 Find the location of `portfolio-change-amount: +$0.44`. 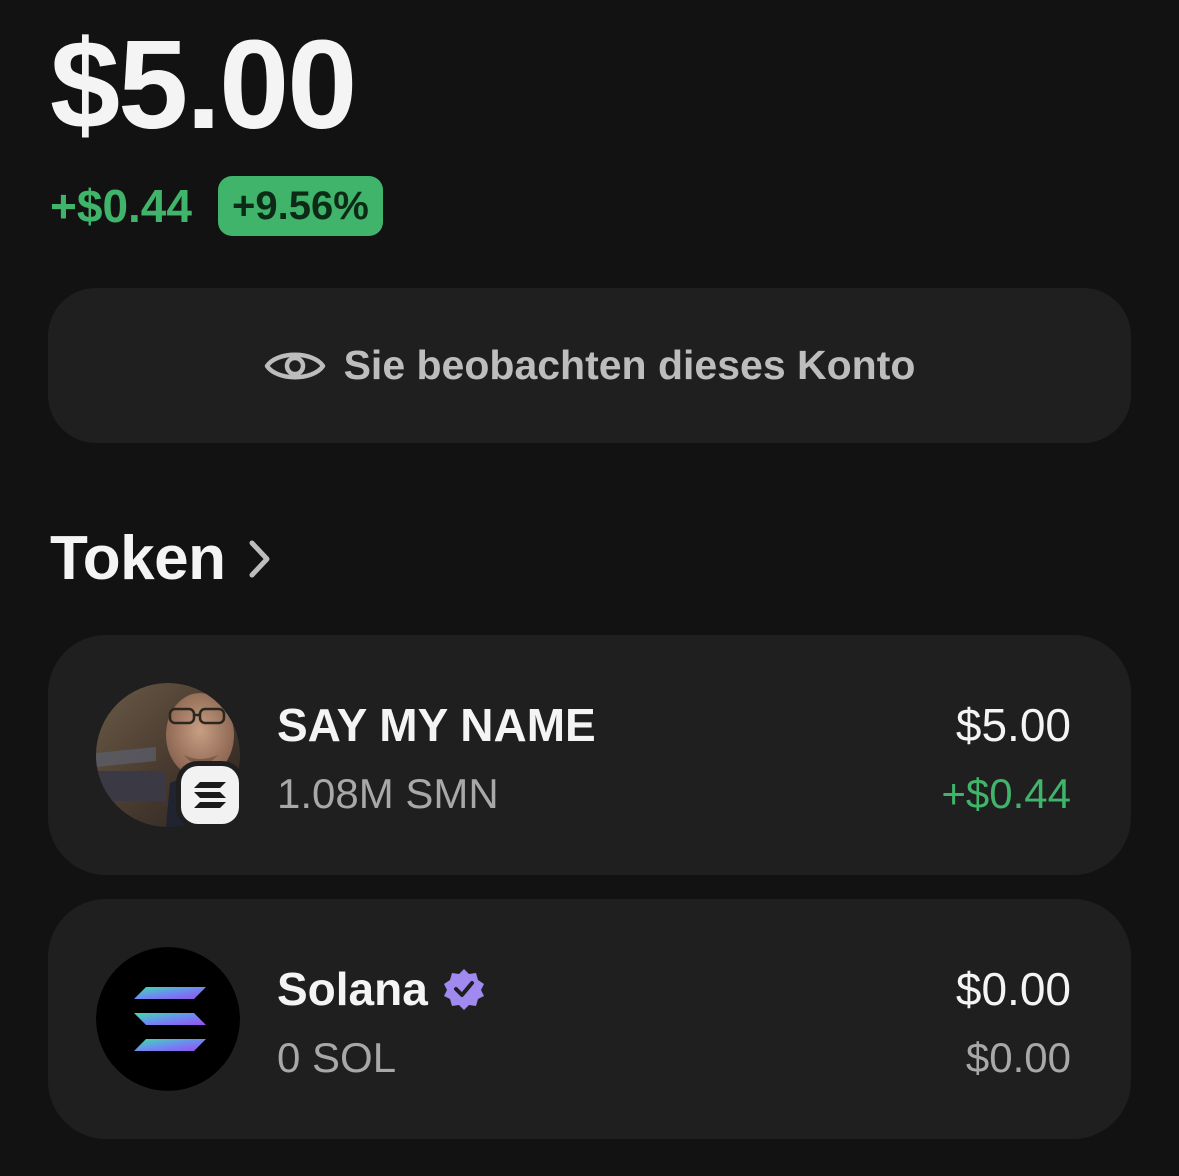

portfolio-change-amount: +$0.44 is located at coordinates (121, 206).